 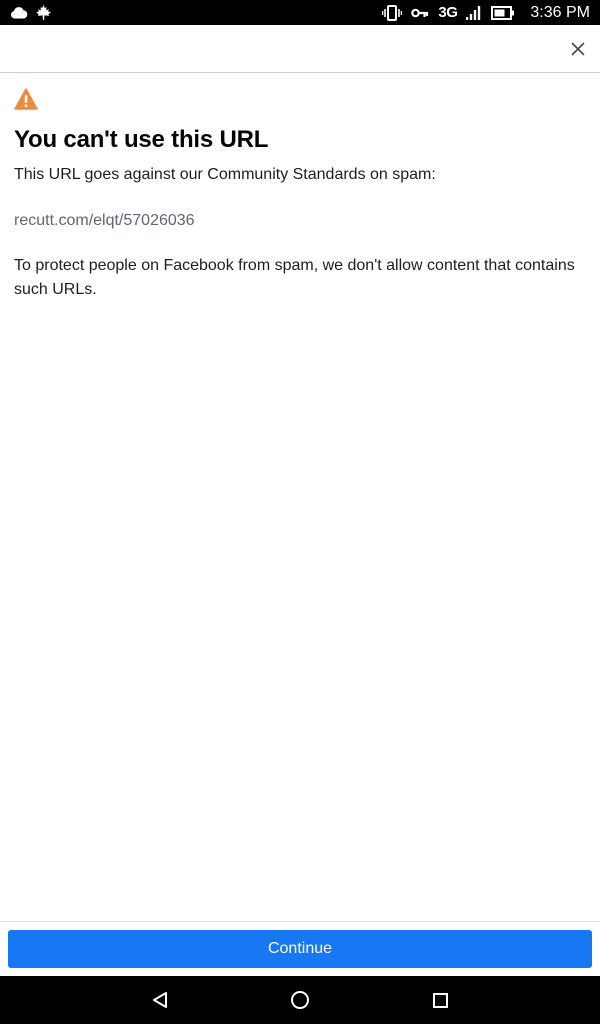 I want to click on close-icon, so click(x=578, y=49).